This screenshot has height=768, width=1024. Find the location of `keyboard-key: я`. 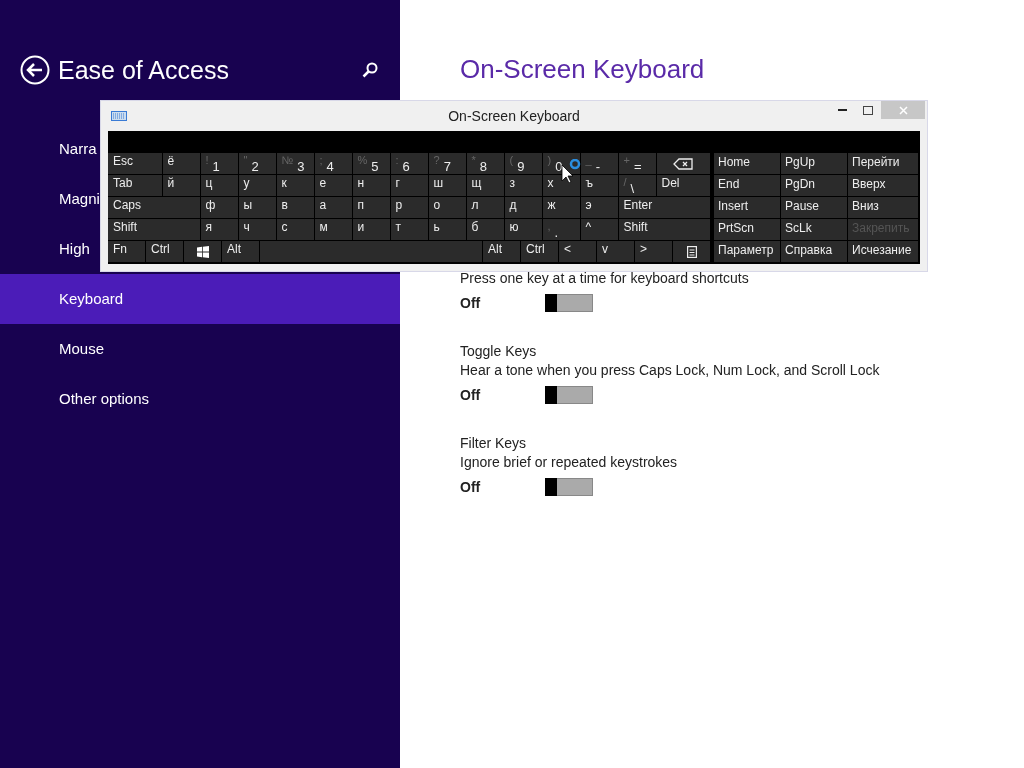

keyboard-key: я is located at coordinates (219, 229).